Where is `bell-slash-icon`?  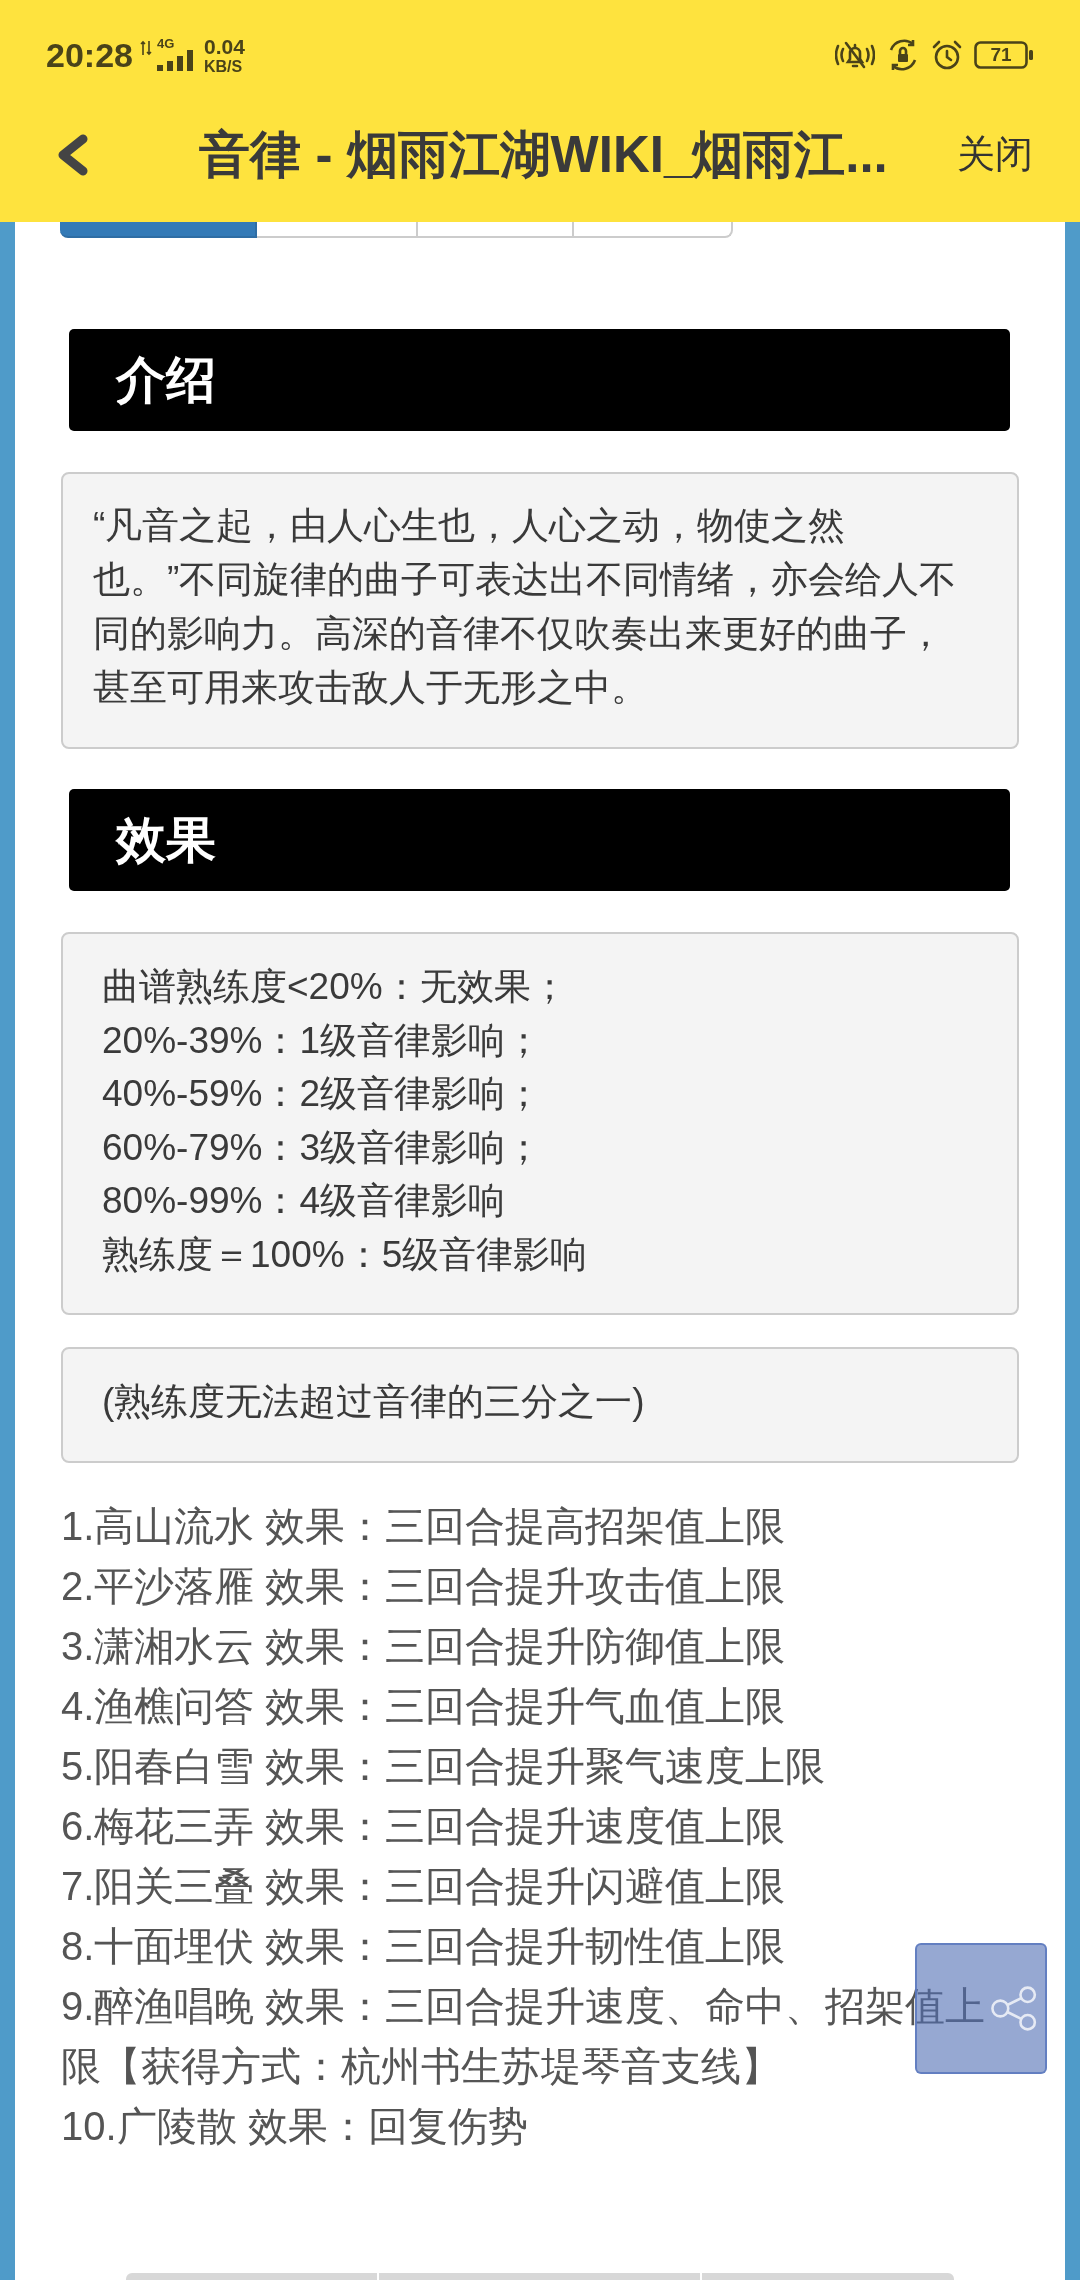
bell-slash-icon is located at coordinates (855, 55).